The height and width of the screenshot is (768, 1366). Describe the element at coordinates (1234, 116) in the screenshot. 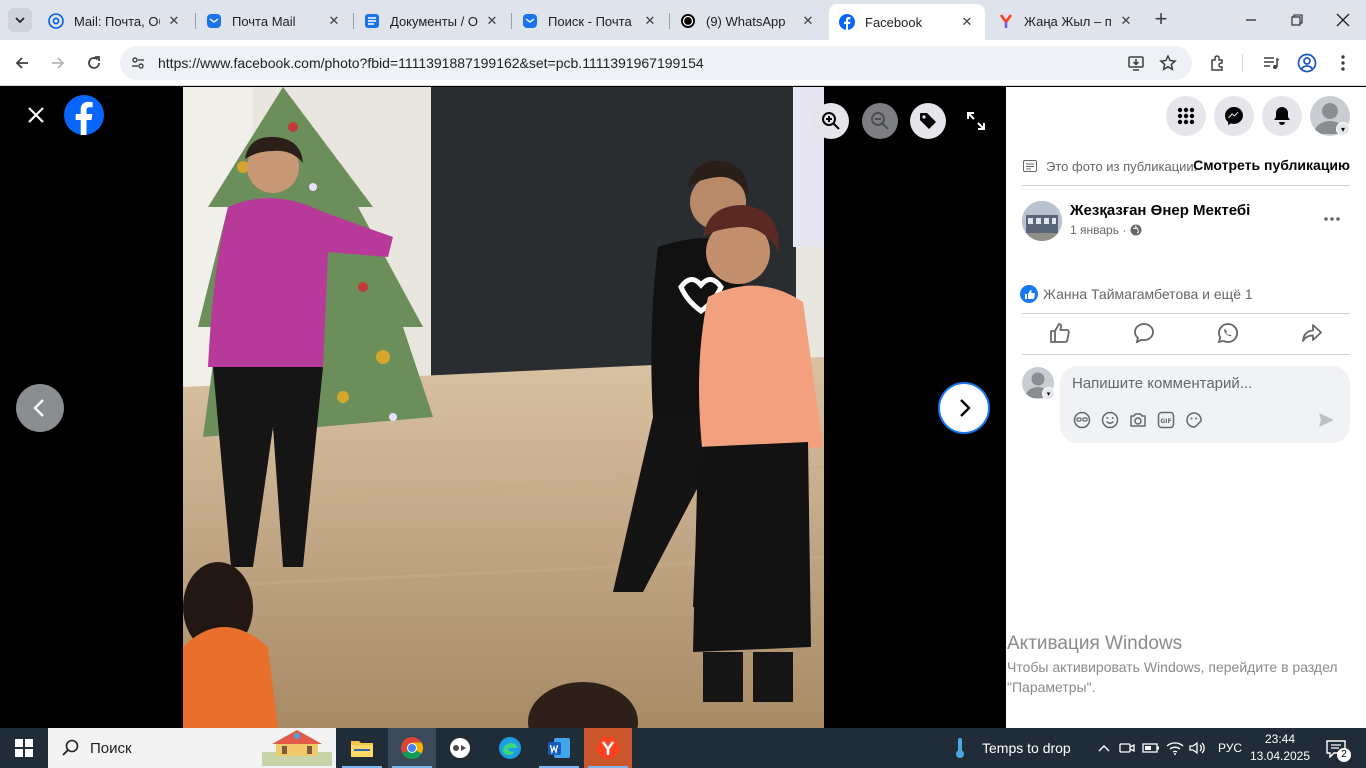

I see `messenger-button` at that location.